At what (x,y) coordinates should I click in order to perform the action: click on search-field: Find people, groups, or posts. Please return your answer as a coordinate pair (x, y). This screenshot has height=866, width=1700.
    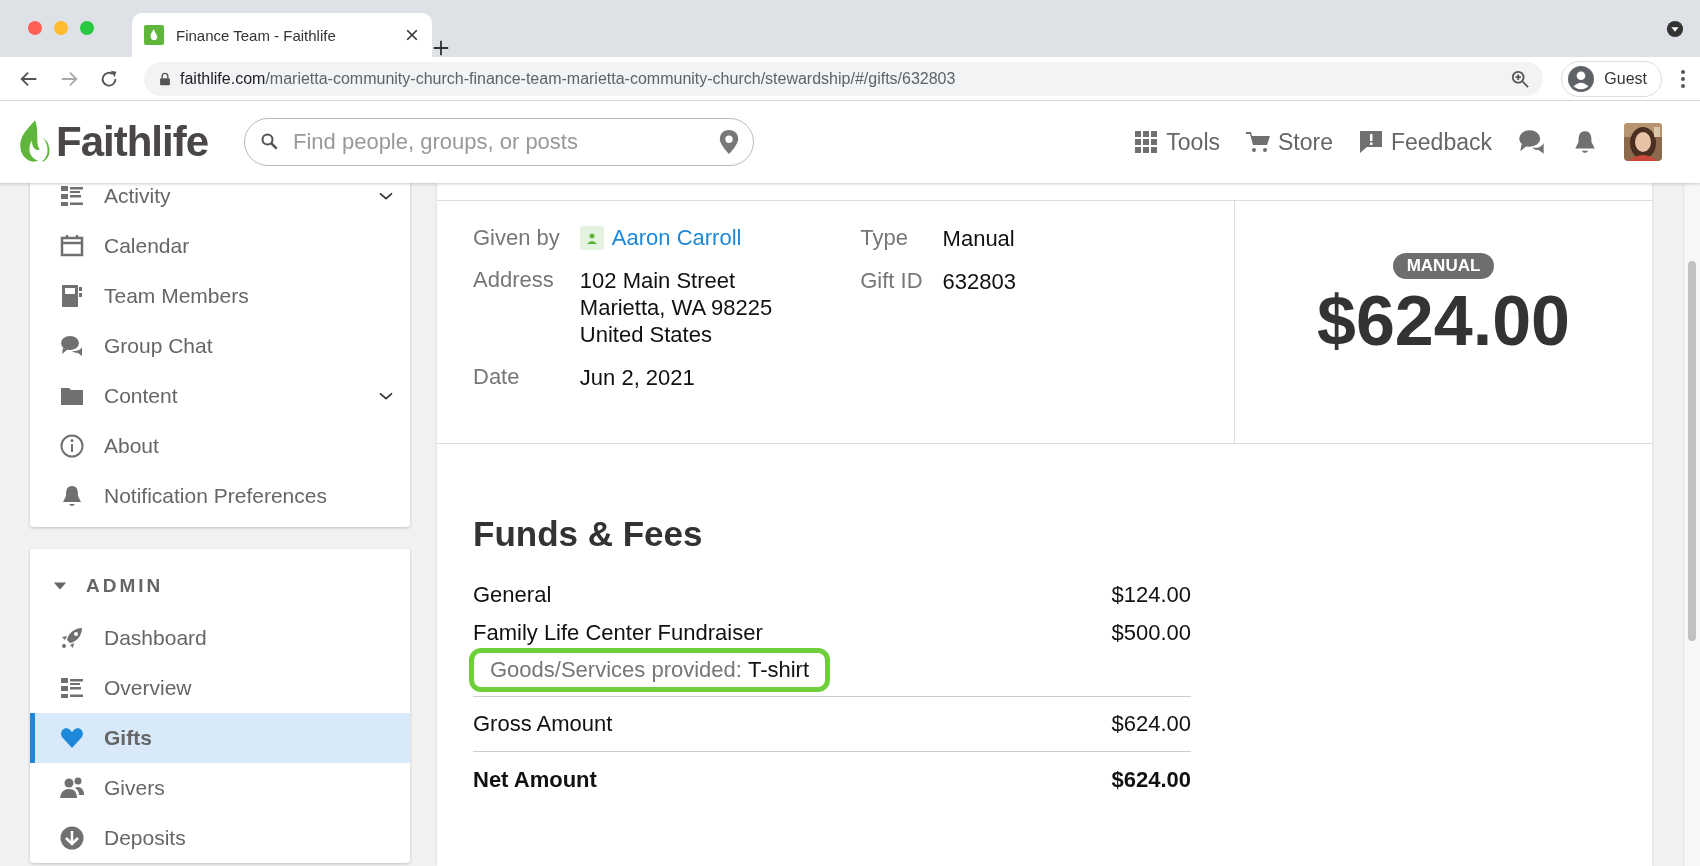
    Looking at the image, I should click on (499, 142).